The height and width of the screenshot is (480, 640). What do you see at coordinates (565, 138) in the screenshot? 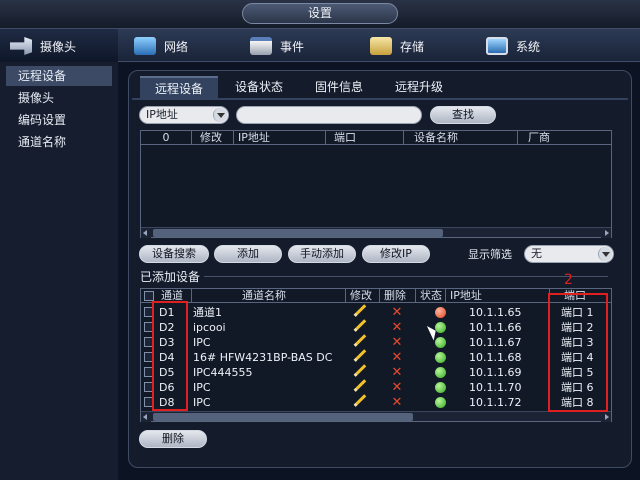
I see `column-header-vendor: 厂商` at bounding box center [565, 138].